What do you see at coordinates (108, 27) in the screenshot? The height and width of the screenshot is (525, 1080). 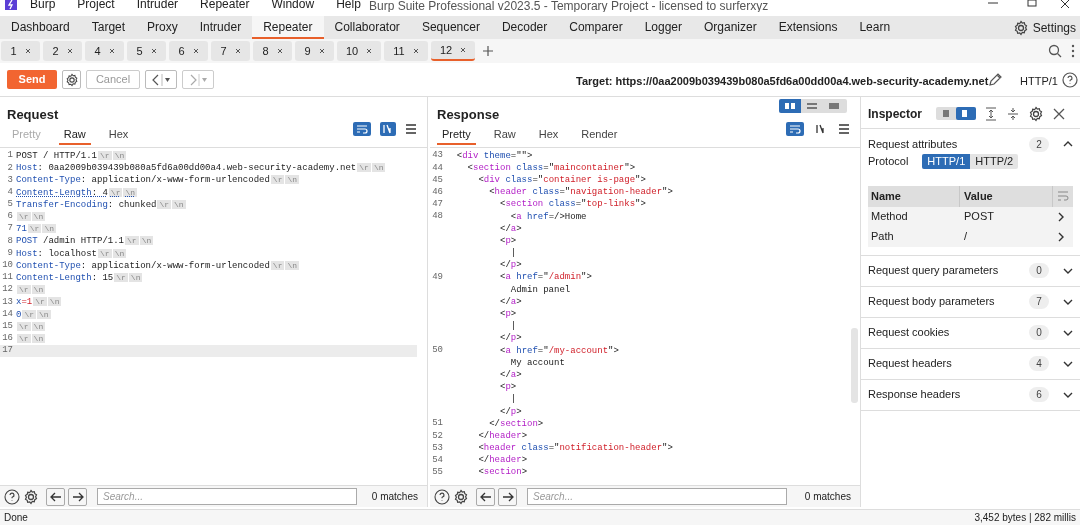 I see `main-tab: Target` at bounding box center [108, 27].